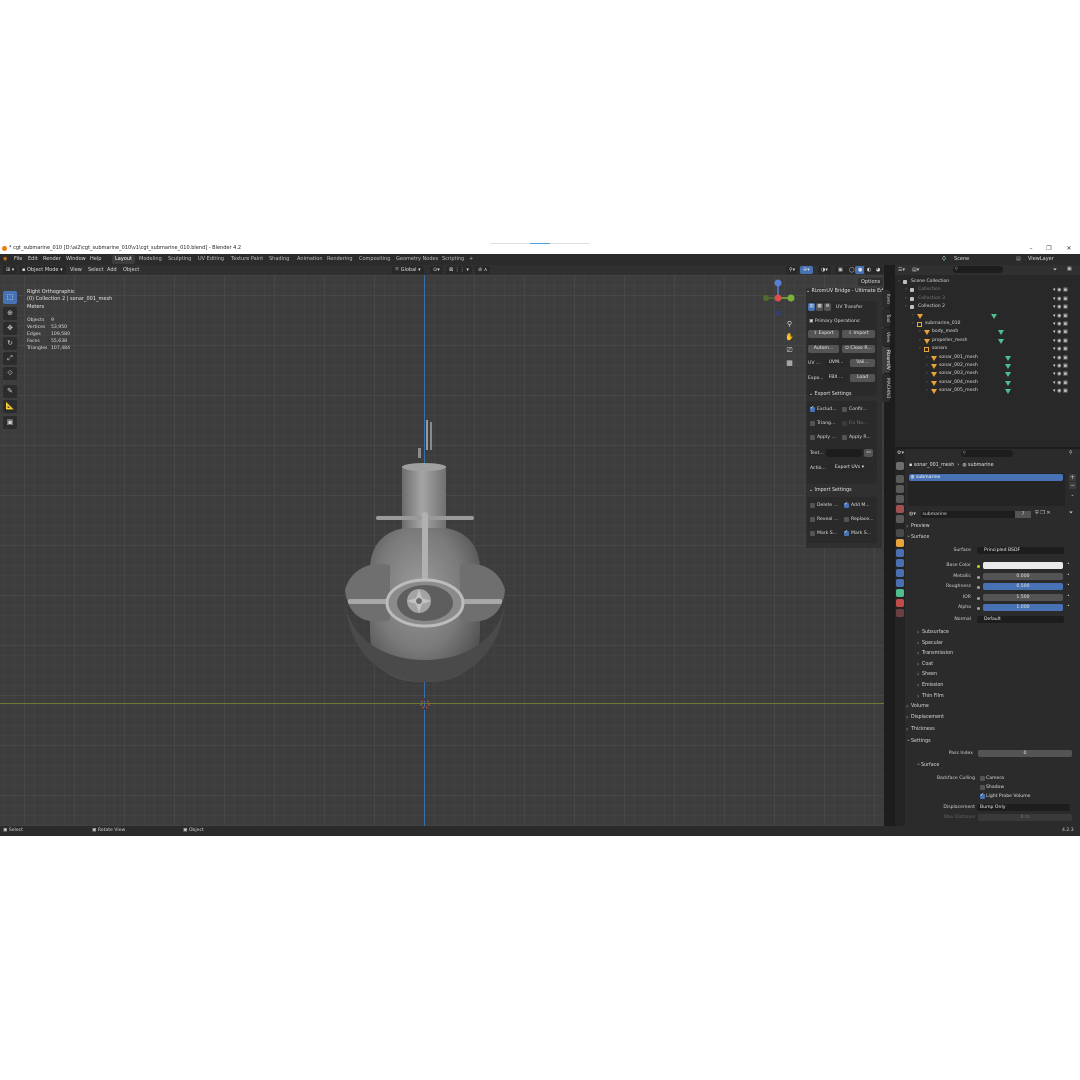 The image size is (1080, 1080). What do you see at coordinates (844, 437) in the screenshot?
I see `apply-r-checkbox` at bounding box center [844, 437].